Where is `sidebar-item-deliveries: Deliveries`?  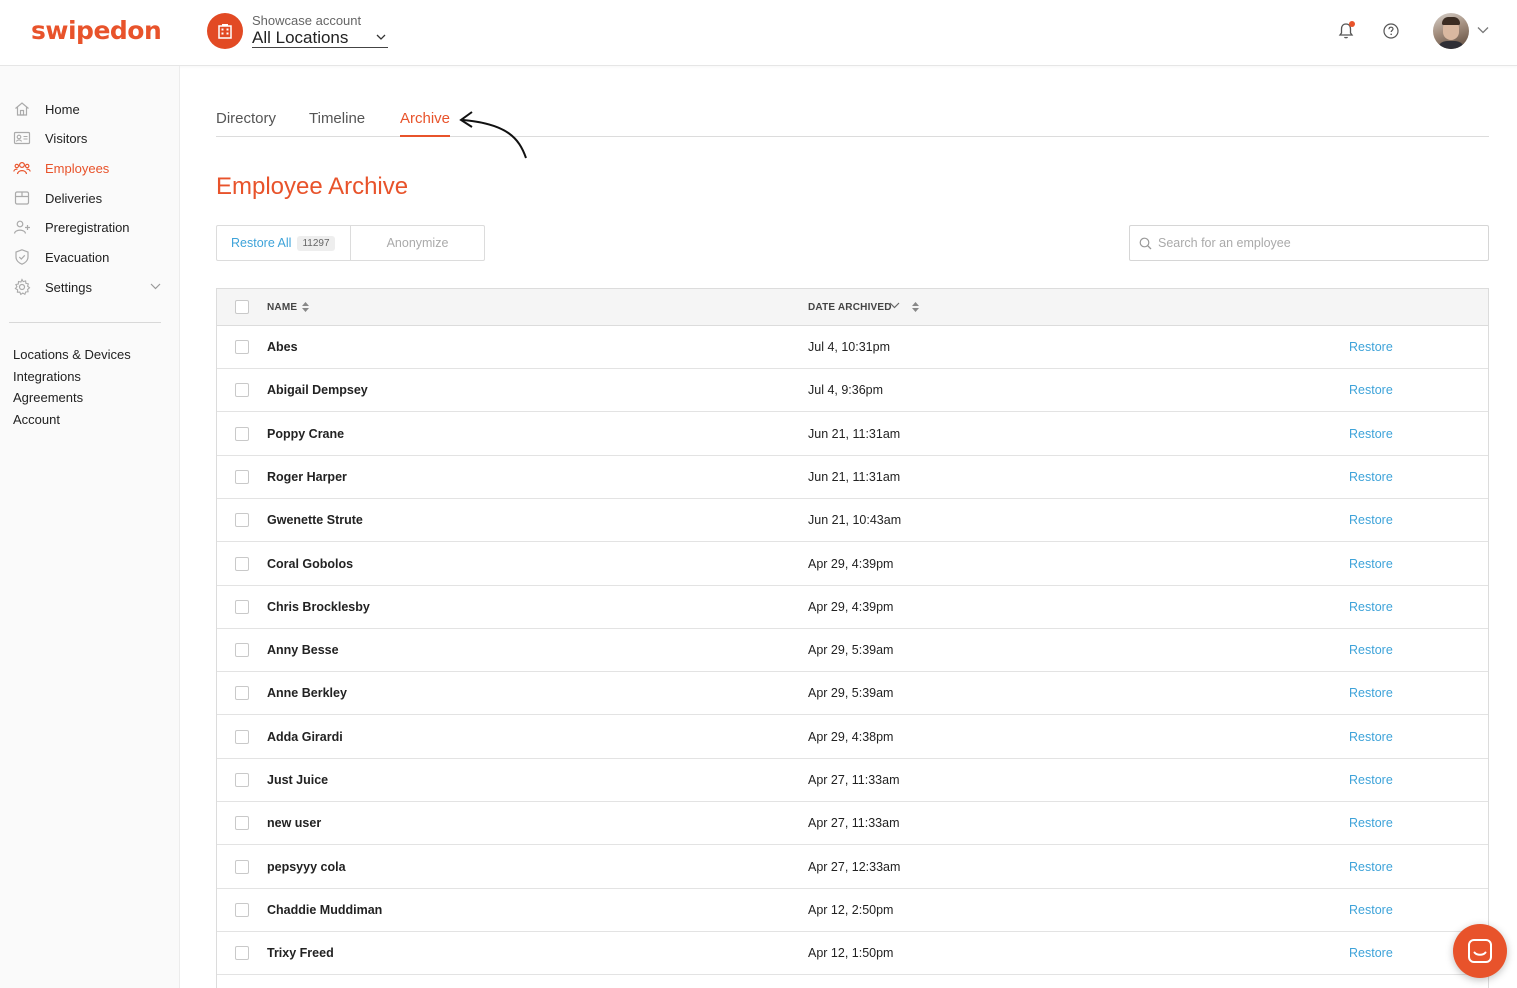 sidebar-item-deliveries: Deliveries is located at coordinates (89, 198).